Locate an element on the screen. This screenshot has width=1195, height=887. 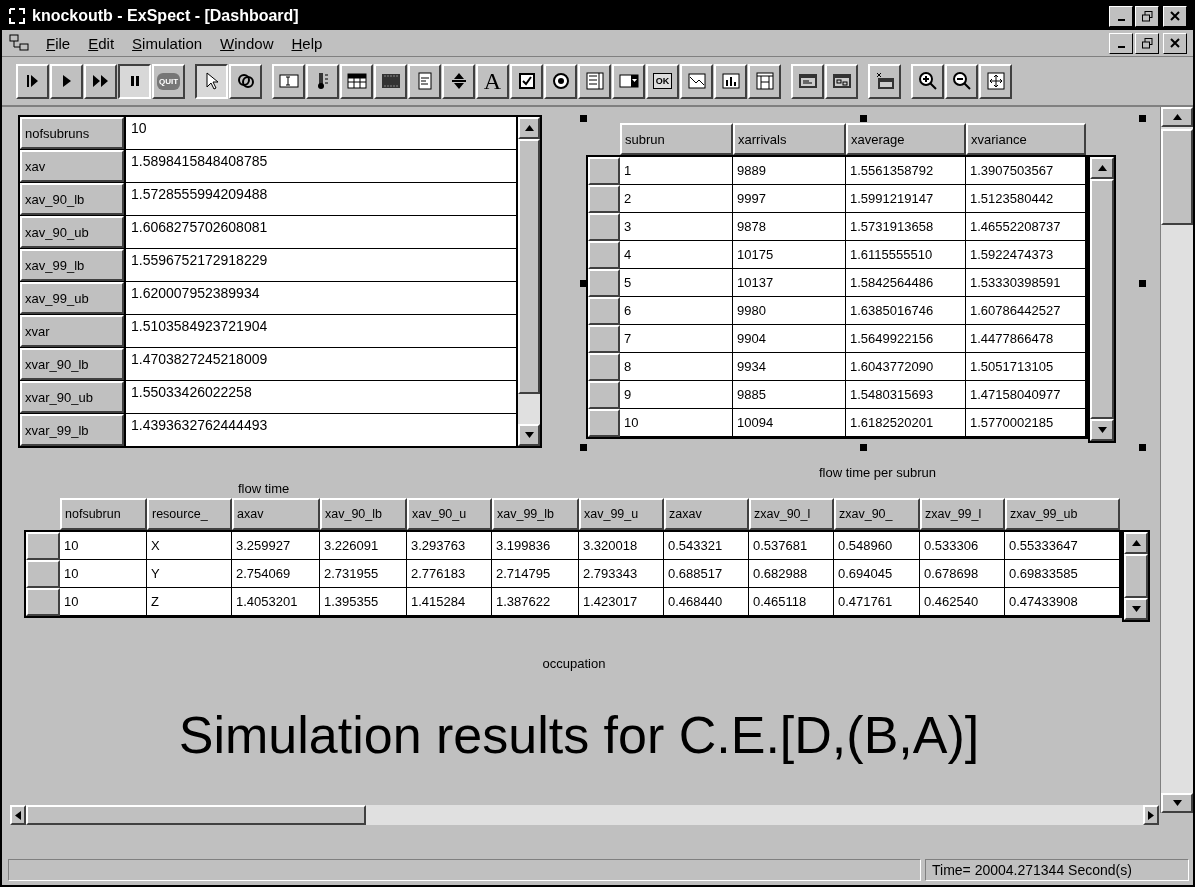
column-header: axav is located at coordinates (276, 514).